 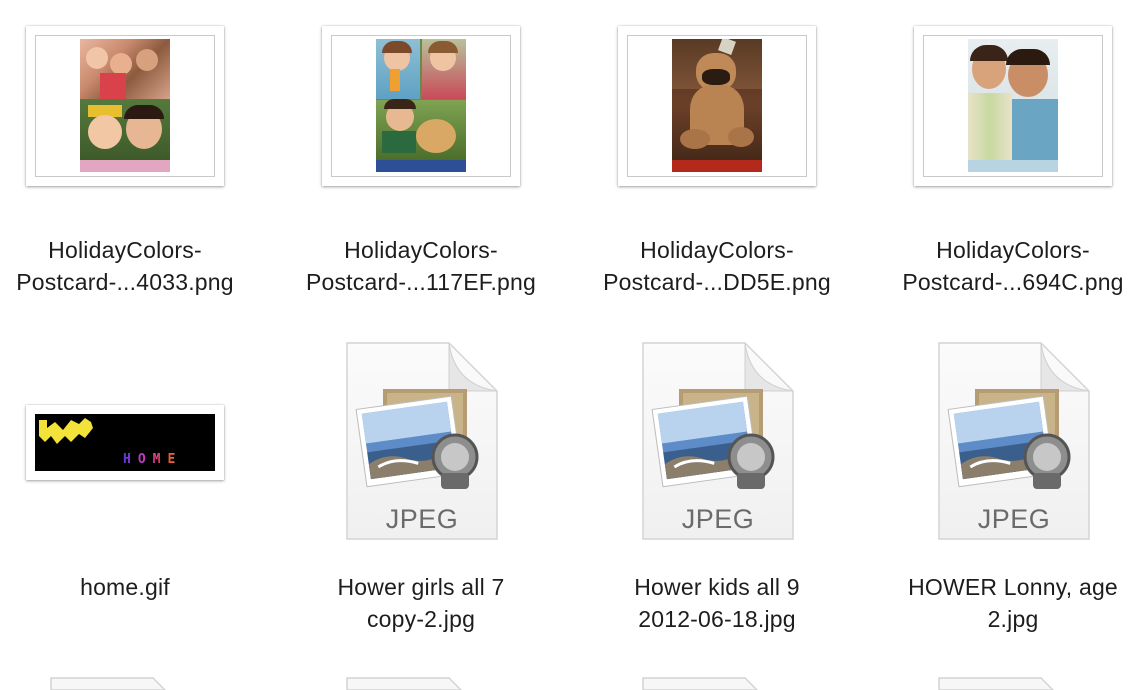 What do you see at coordinates (717, 266) in the screenshot?
I see `file-name: HolidayColors- Postcard-...DD5E.png` at bounding box center [717, 266].